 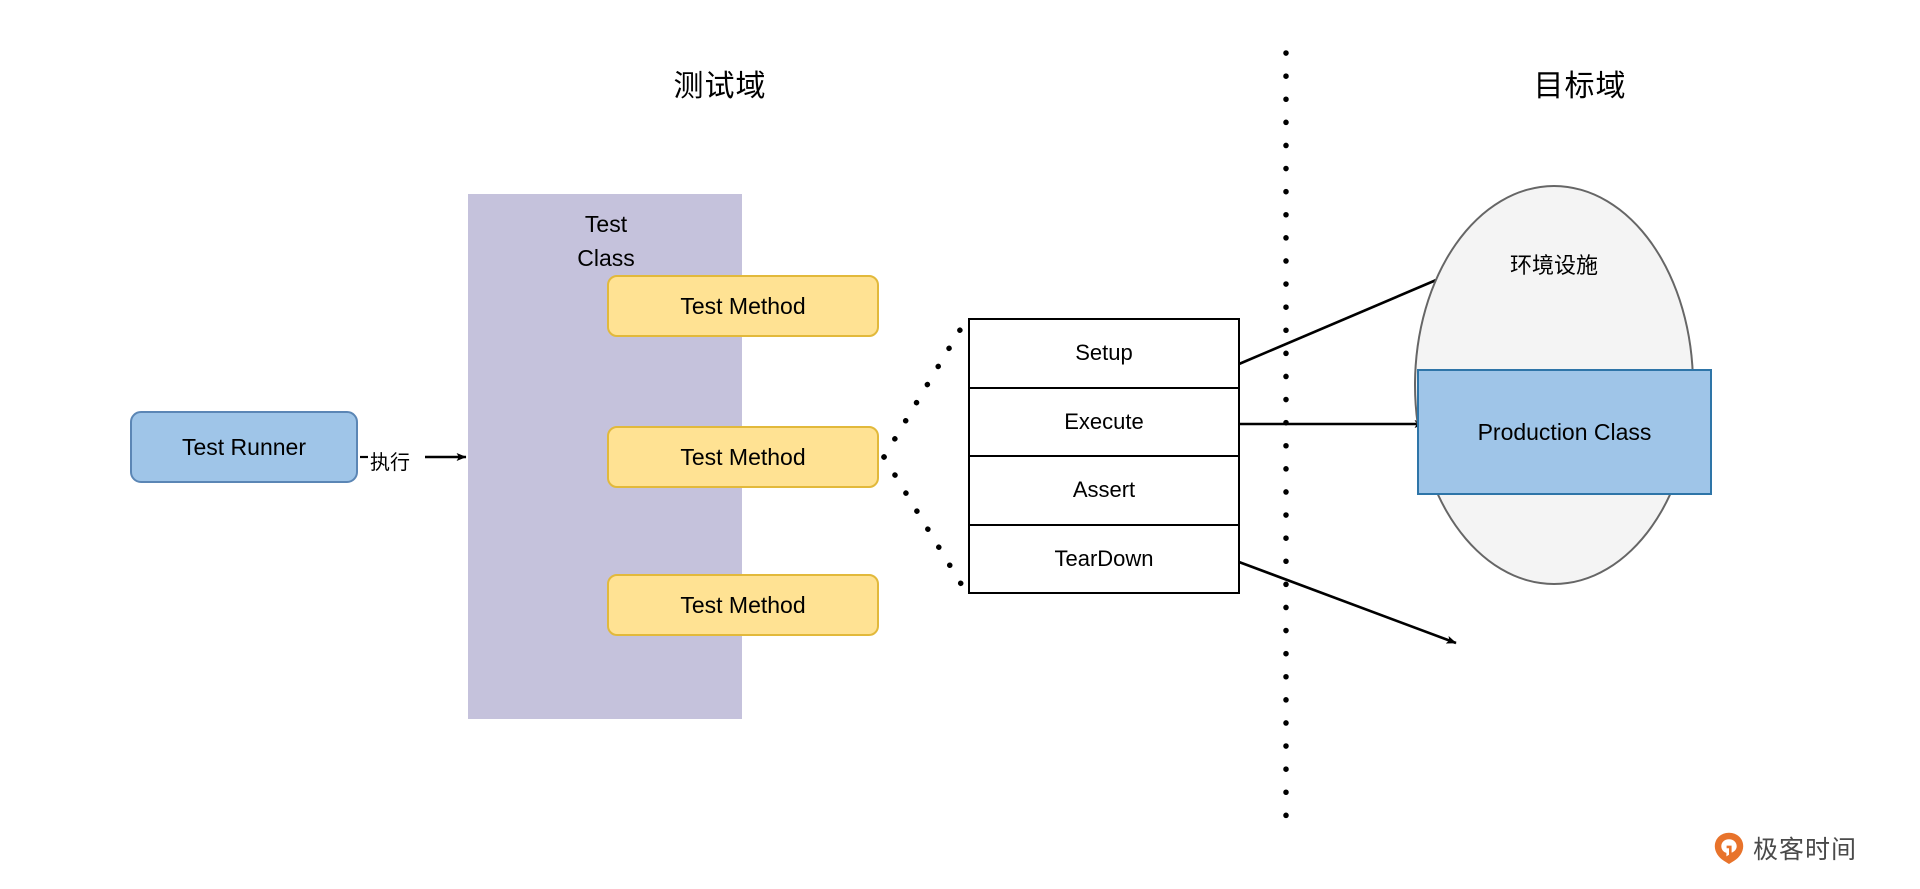 I want to click on phase-row: Assert, so click(x=1104, y=491).